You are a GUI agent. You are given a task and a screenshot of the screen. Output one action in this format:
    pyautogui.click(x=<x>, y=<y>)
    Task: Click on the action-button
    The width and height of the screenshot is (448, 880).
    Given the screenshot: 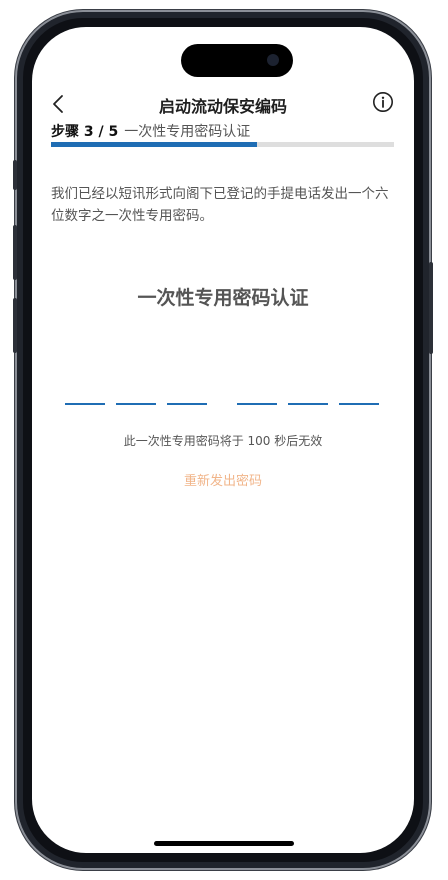 What is the action you would take?
    pyautogui.click(x=15, y=175)
    